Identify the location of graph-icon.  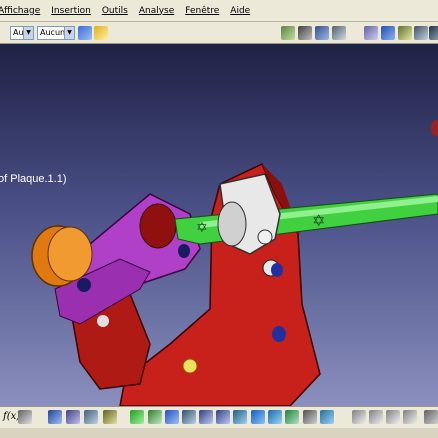
(359, 417).